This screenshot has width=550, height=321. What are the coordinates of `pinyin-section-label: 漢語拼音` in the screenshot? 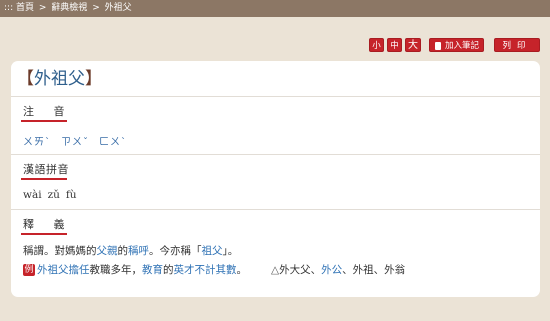 It's located at (45, 170).